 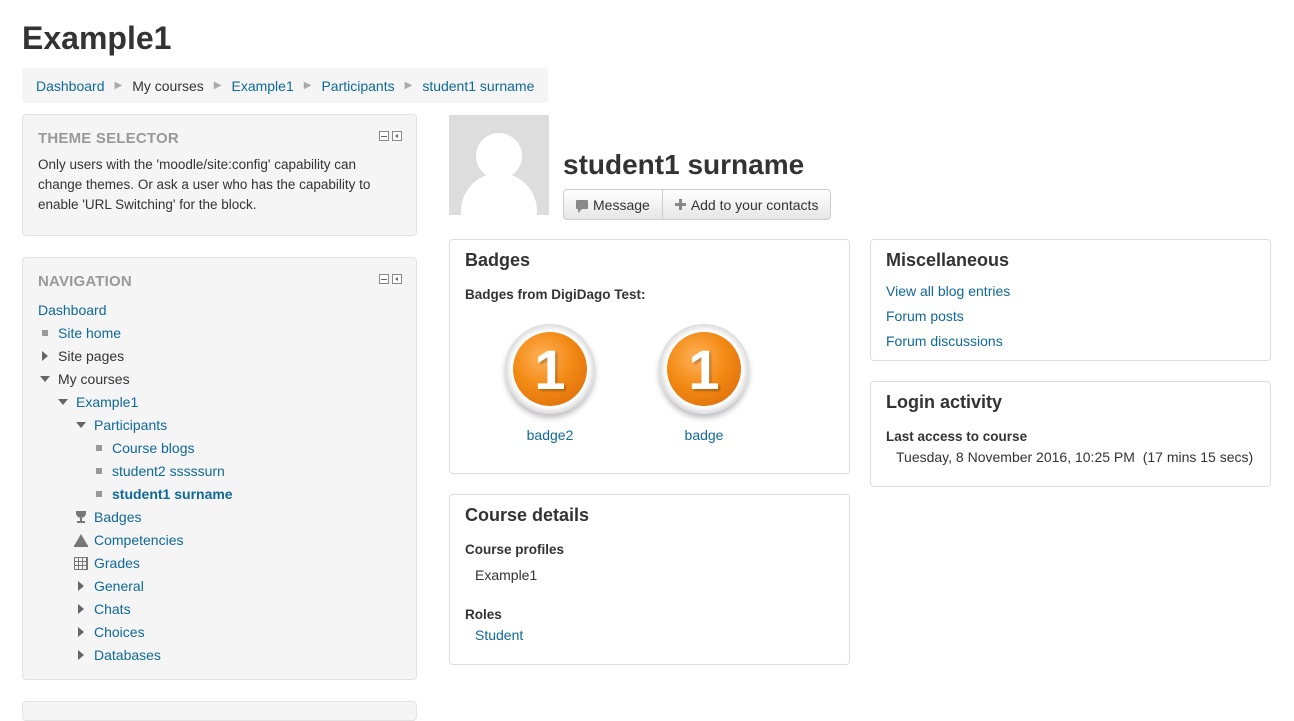 What do you see at coordinates (81, 517) in the screenshot?
I see `trophy-icon` at bounding box center [81, 517].